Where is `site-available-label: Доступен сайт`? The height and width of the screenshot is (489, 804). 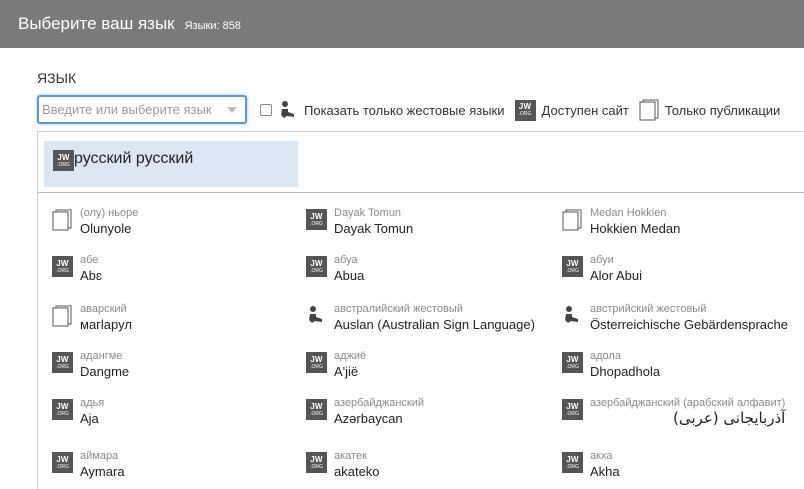 site-available-label: Доступен сайт is located at coordinates (585, 110).